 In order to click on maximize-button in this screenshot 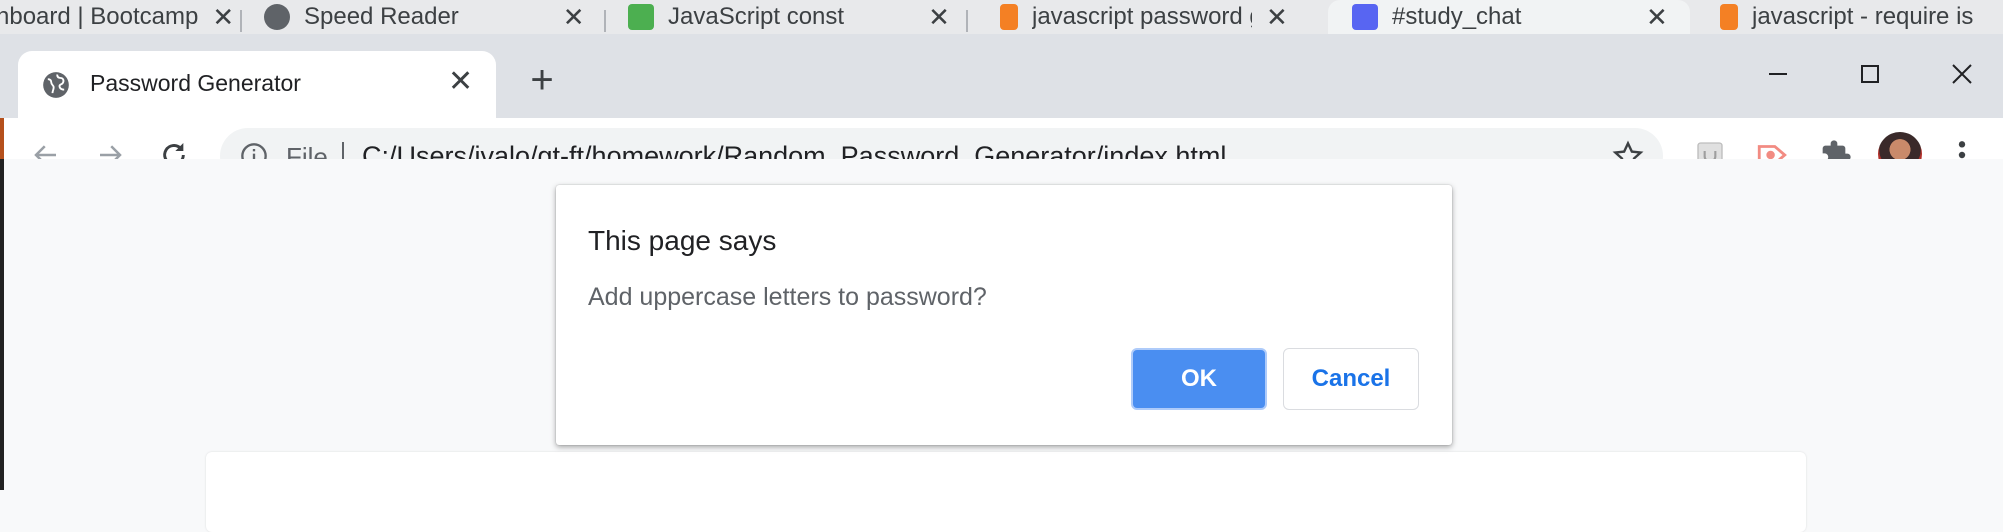, I will do `click(1870, 74)`.